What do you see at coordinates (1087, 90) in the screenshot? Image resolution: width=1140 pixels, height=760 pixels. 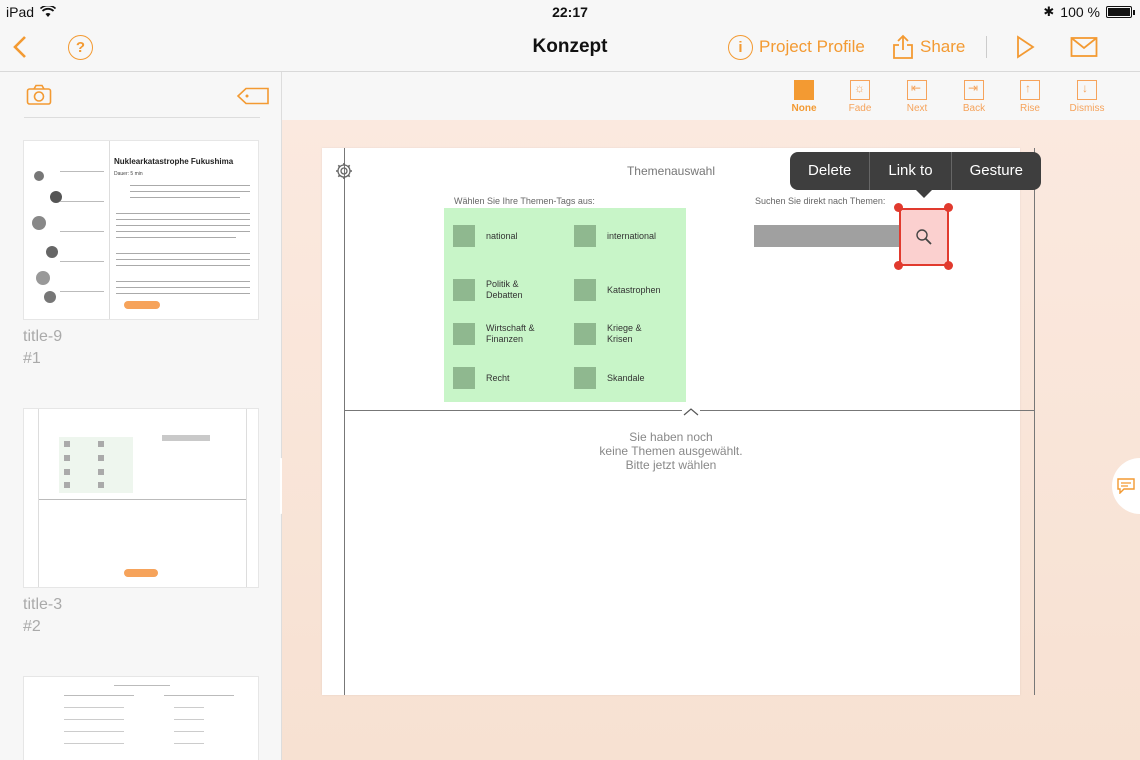 I see `dismiss-icon: ↓` at bounding box center [1087, 90].